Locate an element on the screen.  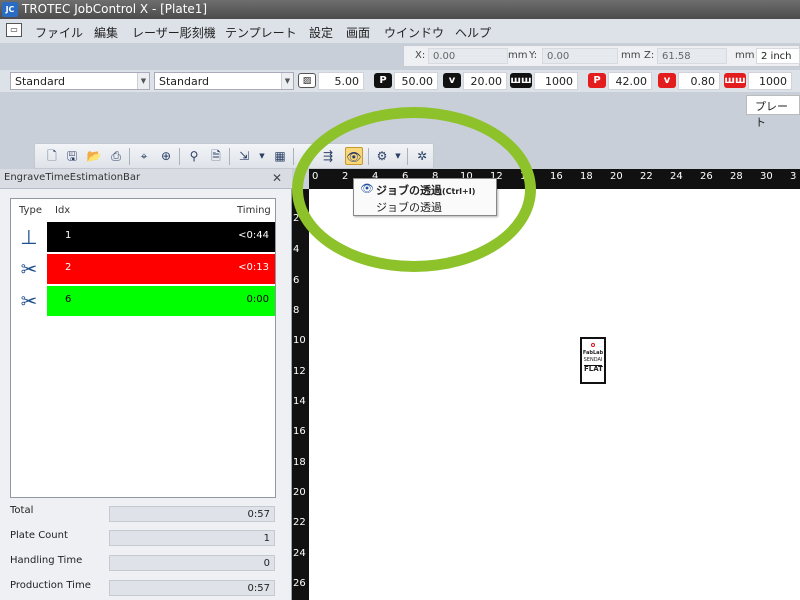
title-bar: JC TROTEC JobControl X - [Plate1] is located at coordinates (400, 9).